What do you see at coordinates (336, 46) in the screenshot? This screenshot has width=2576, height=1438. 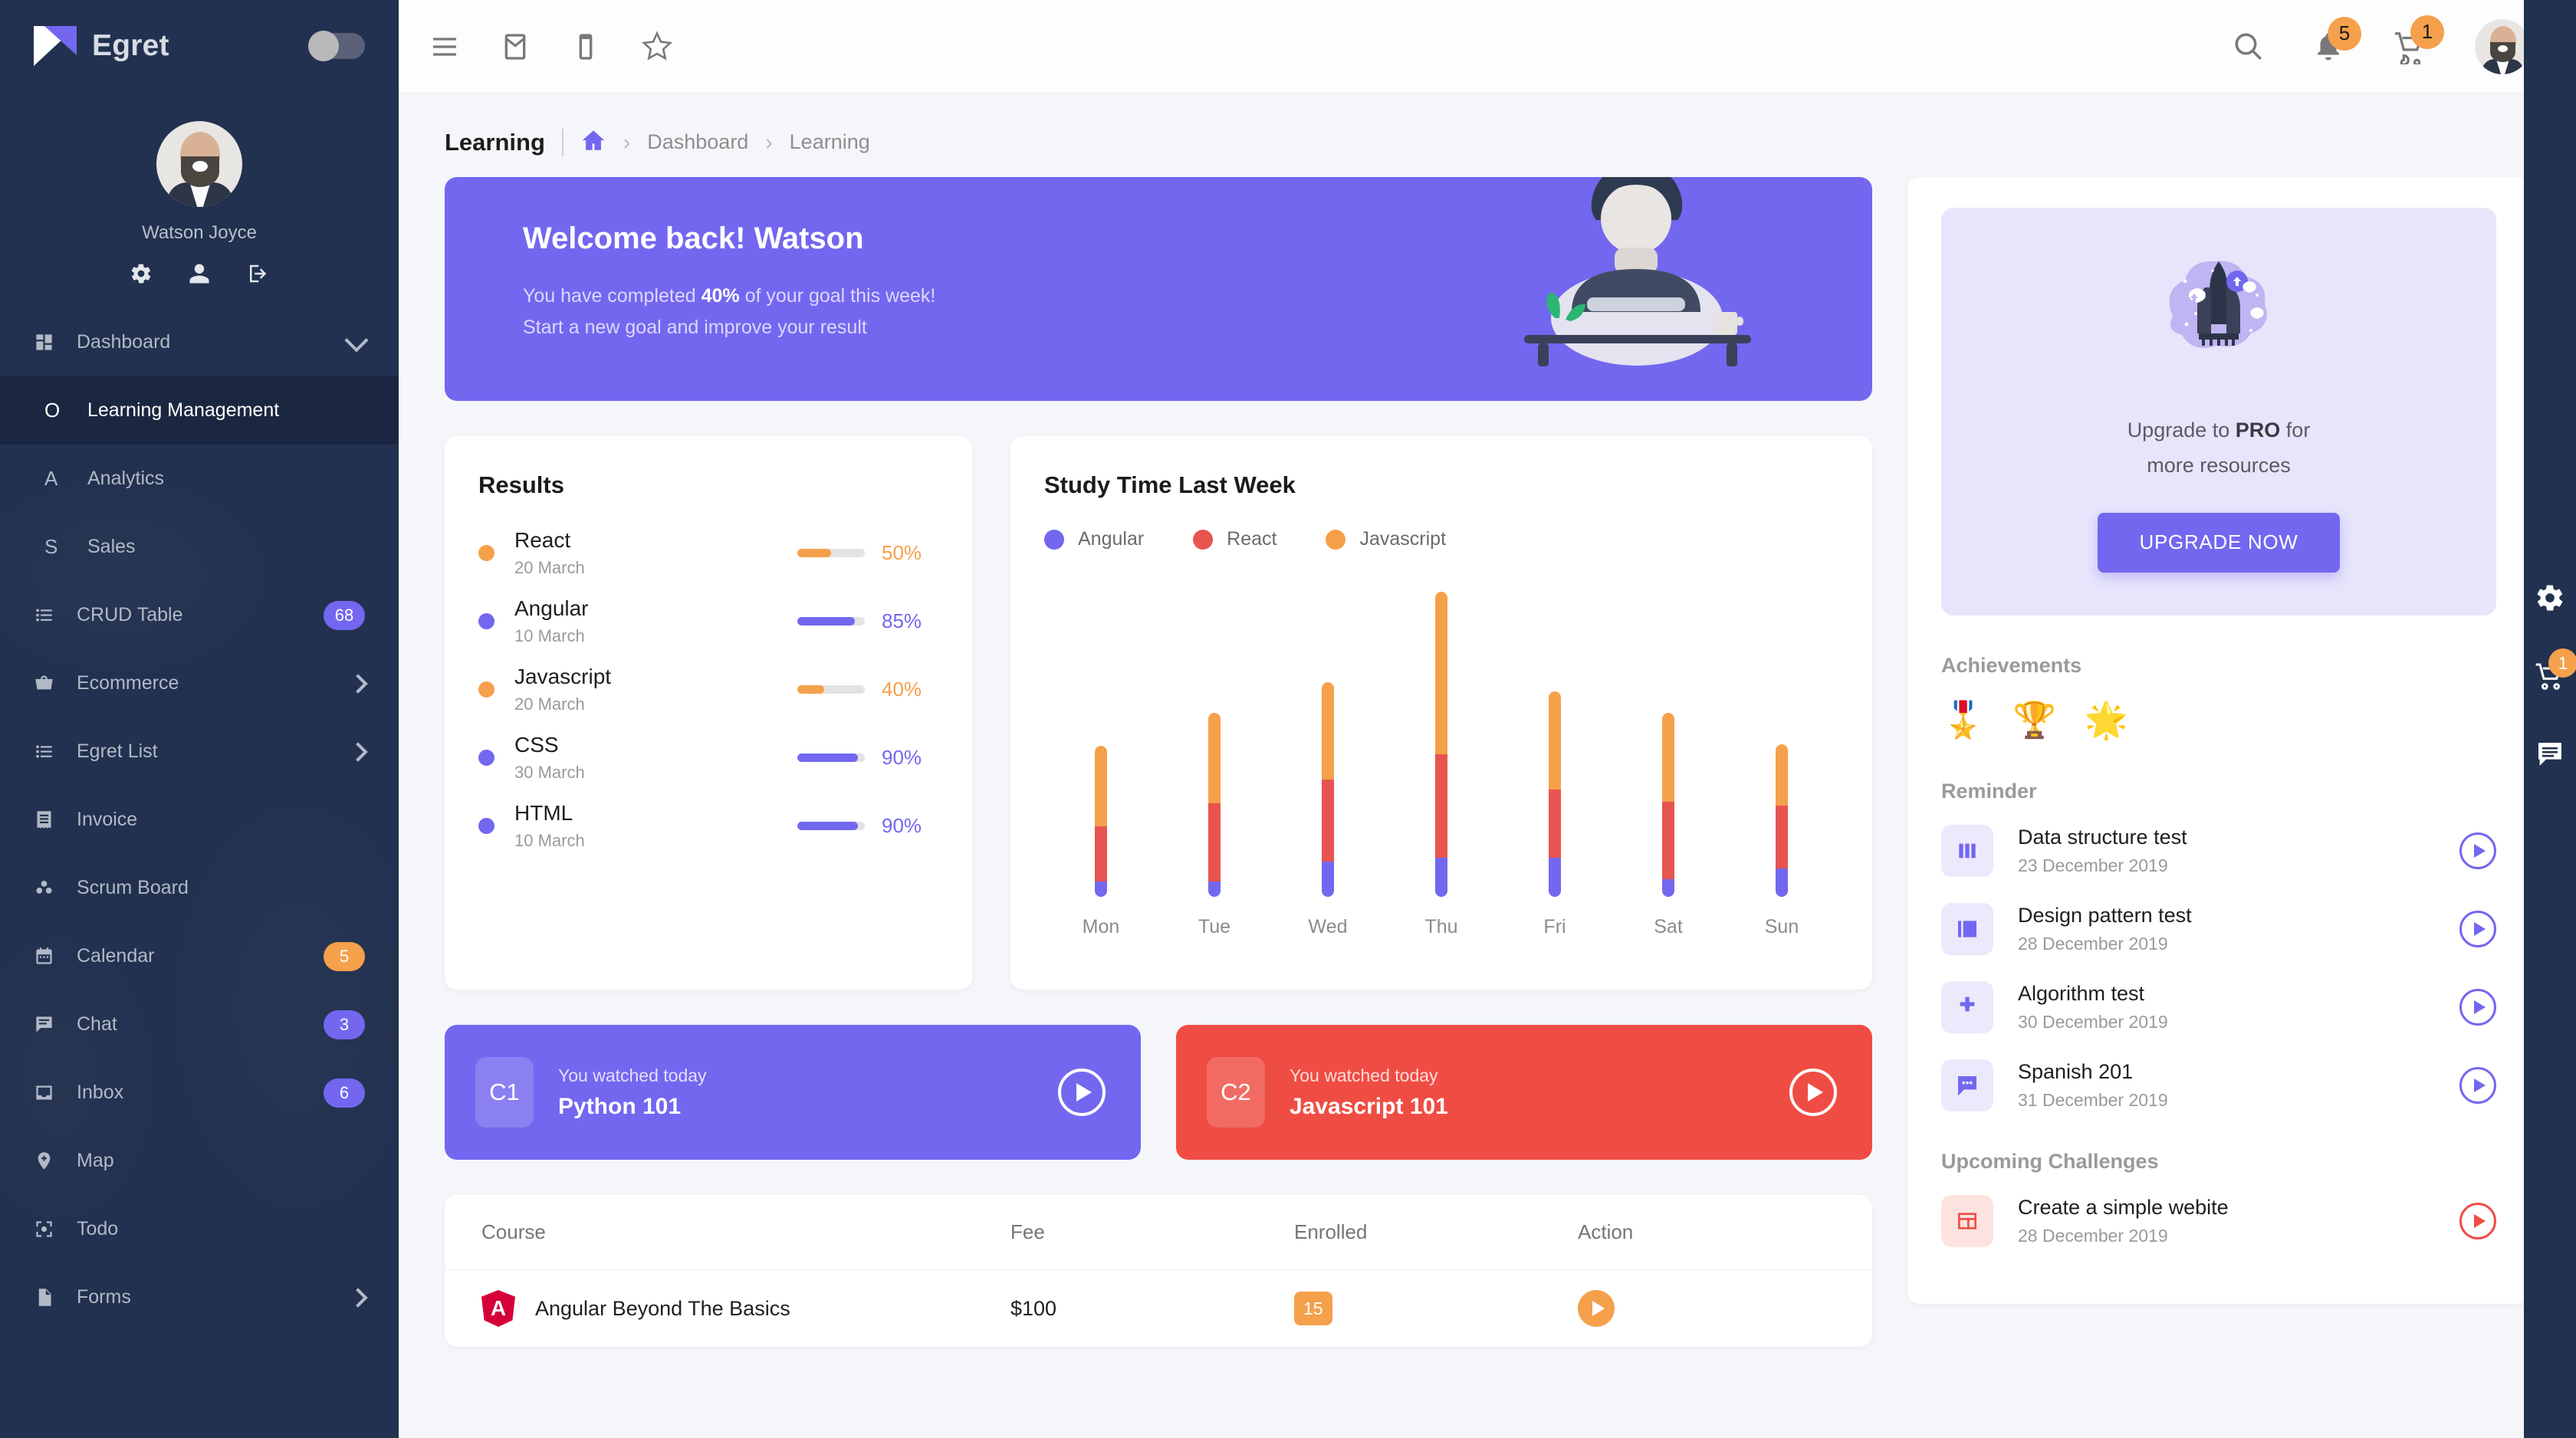 I see `sidebar-theme-toggle` at bounding box center [336, 46].